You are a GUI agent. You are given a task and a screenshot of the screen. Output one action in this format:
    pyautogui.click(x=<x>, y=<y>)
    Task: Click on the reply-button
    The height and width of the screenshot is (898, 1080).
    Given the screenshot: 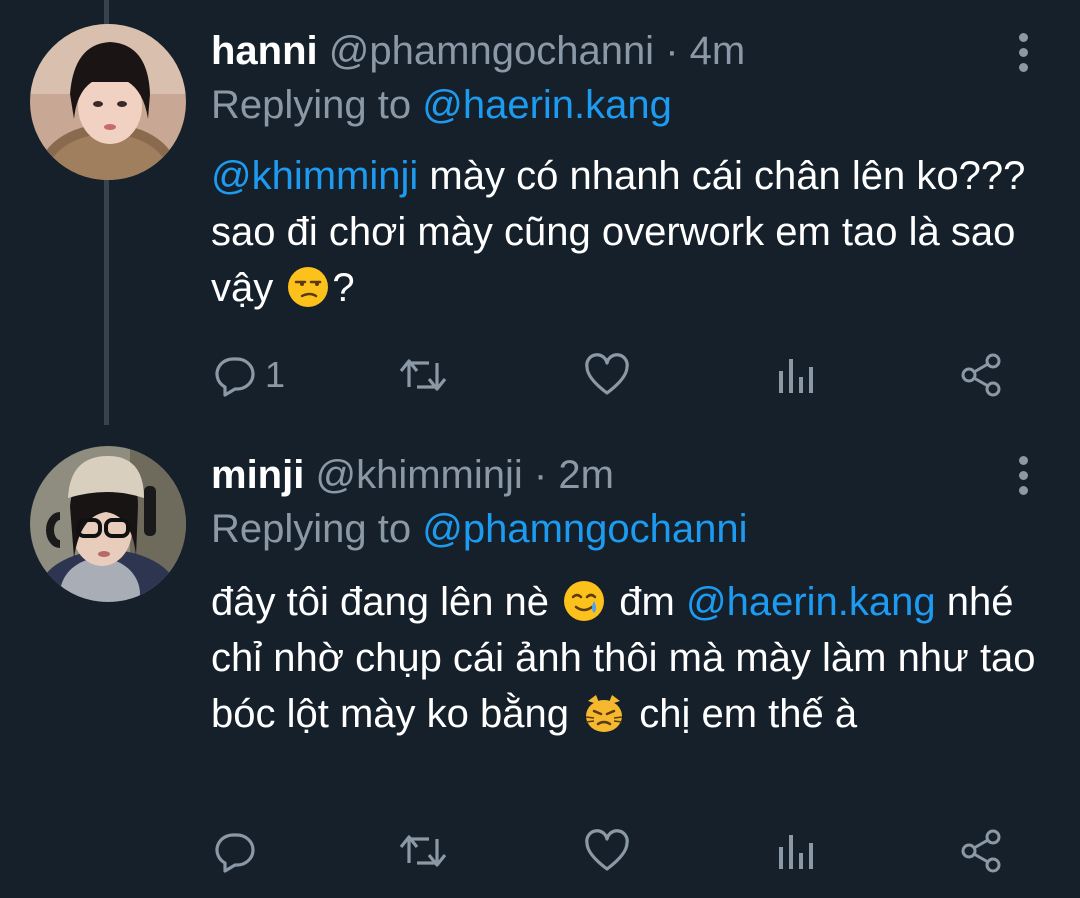 What is the action you would take?
    pyautogui.click(x=239, y=851)
    